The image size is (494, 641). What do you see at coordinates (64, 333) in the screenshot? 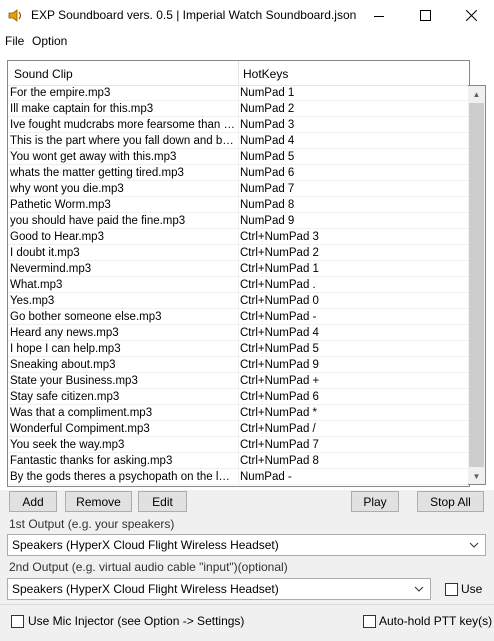
I see `sound-clip-cell: Heard any news.mp3` at bounding box center [64, 333].